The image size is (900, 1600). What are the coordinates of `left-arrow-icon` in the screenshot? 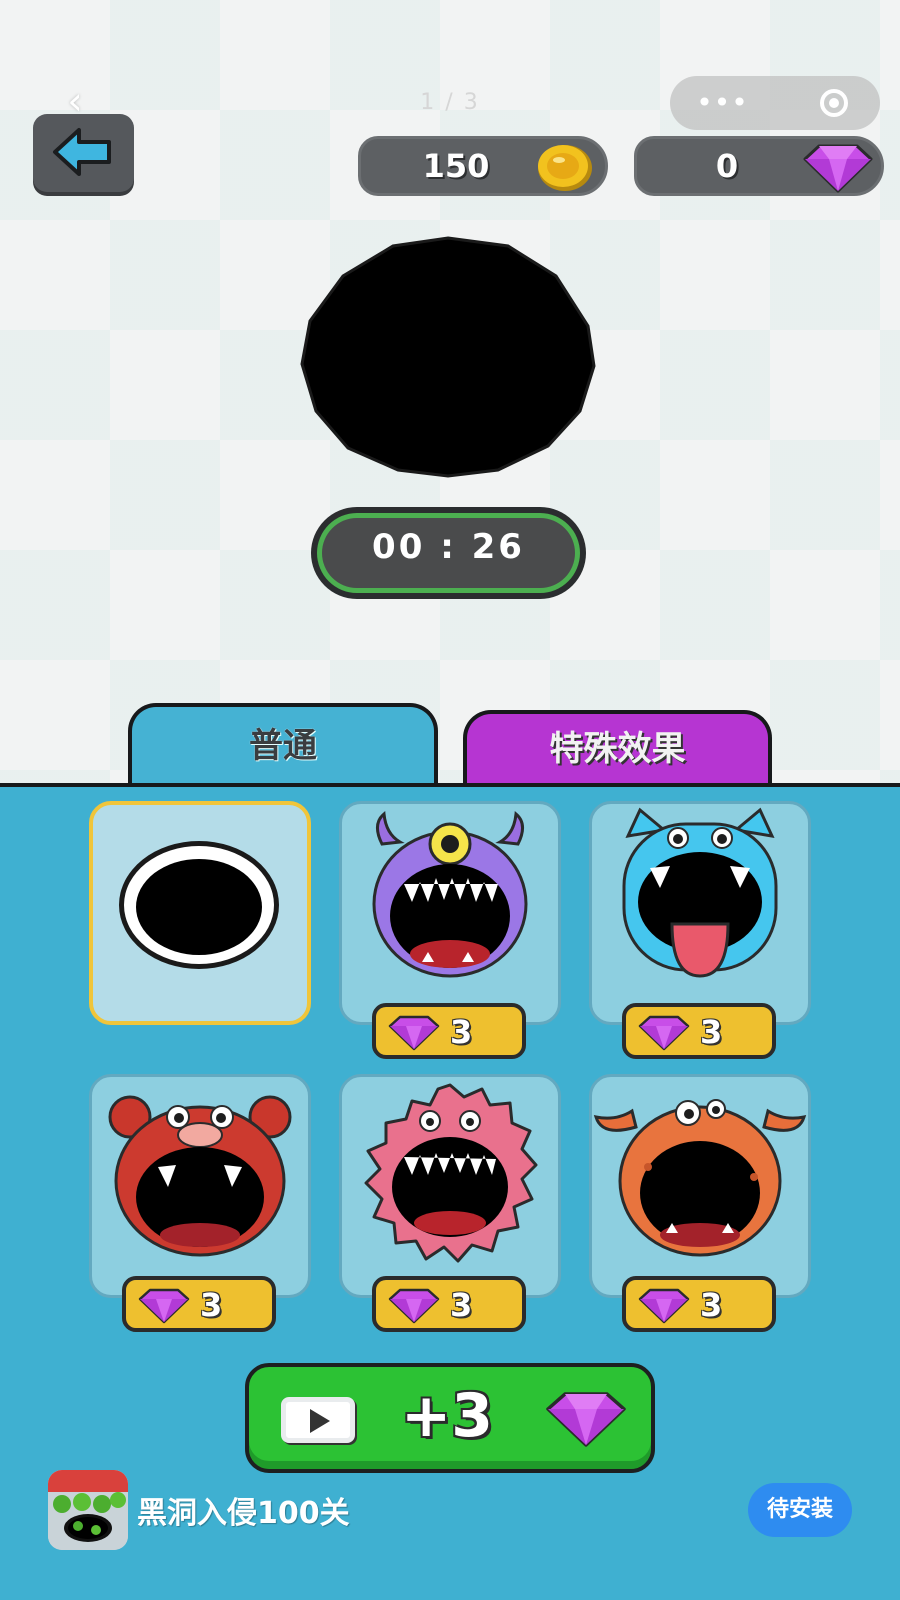 It's located at (82, 152).